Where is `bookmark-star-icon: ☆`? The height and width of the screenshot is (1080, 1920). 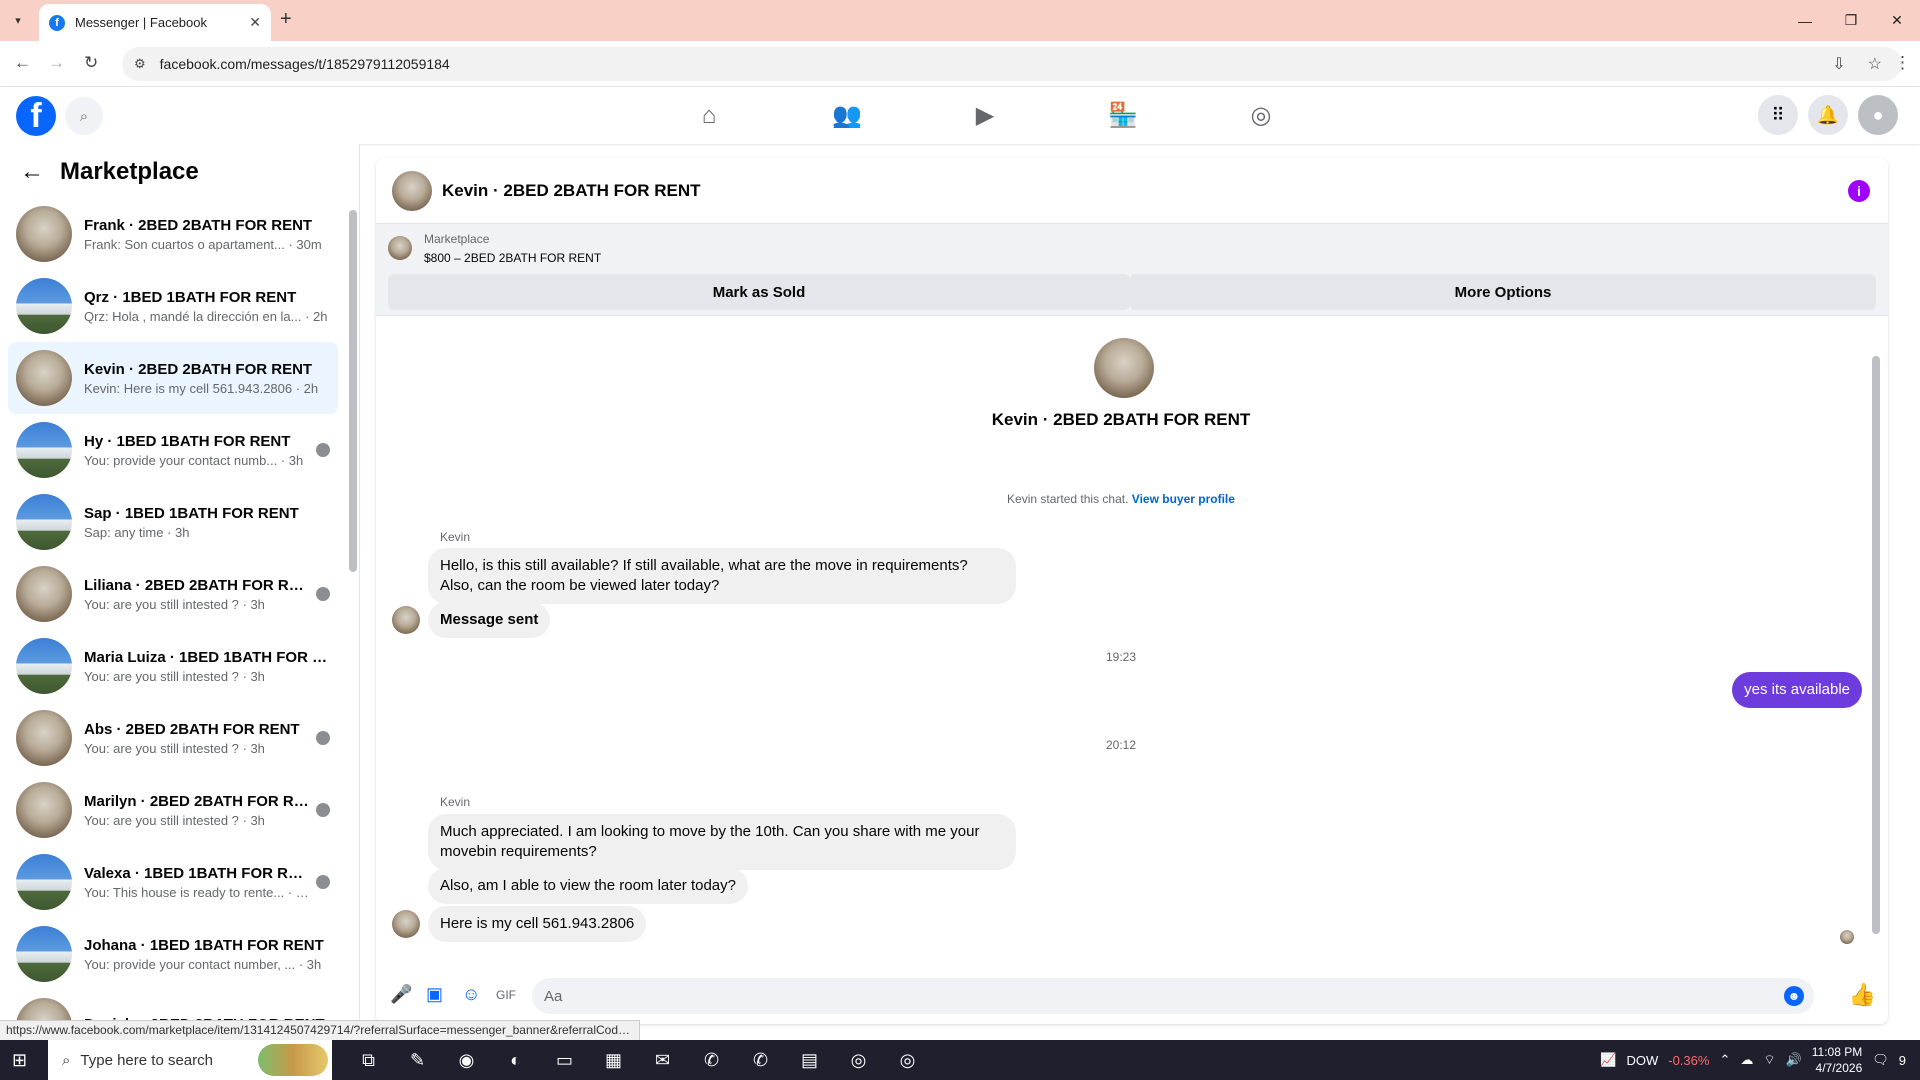
bookmark-star-icon: ☆ is located at coordinates (1875, 64).